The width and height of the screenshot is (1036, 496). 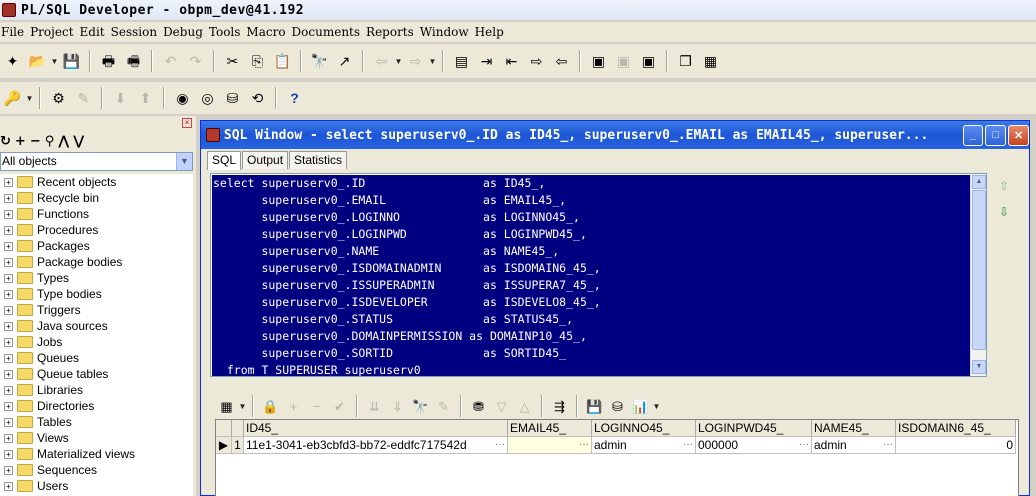 What do you see at coordinates (54, 61) in the screenshot?
I see `open-dropdown-icon: ▼` at bounding box center [54, 61].